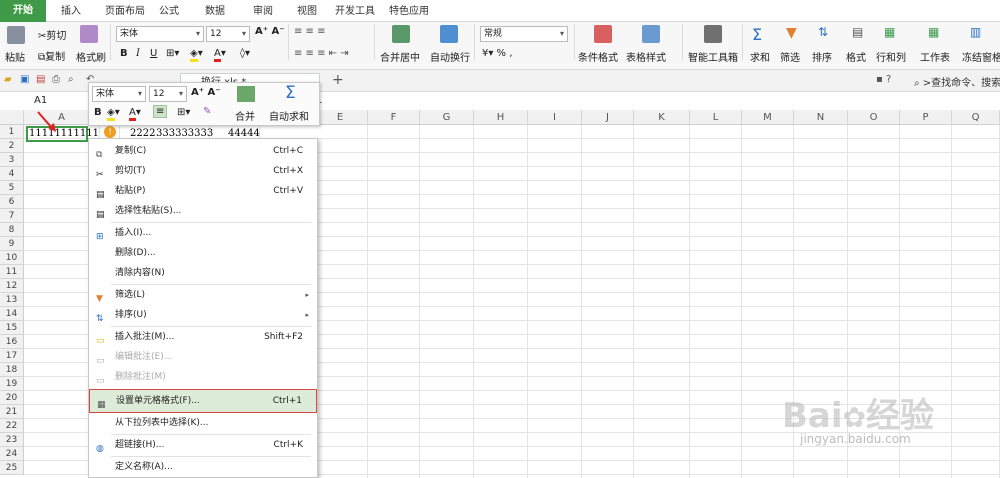 The image size is (1000, 478). What do you see at coordinates (206, 92) in the screenshot?
I see `mini-grow-font-button: A⁺ A⁻` at bounding box center [206, 92].